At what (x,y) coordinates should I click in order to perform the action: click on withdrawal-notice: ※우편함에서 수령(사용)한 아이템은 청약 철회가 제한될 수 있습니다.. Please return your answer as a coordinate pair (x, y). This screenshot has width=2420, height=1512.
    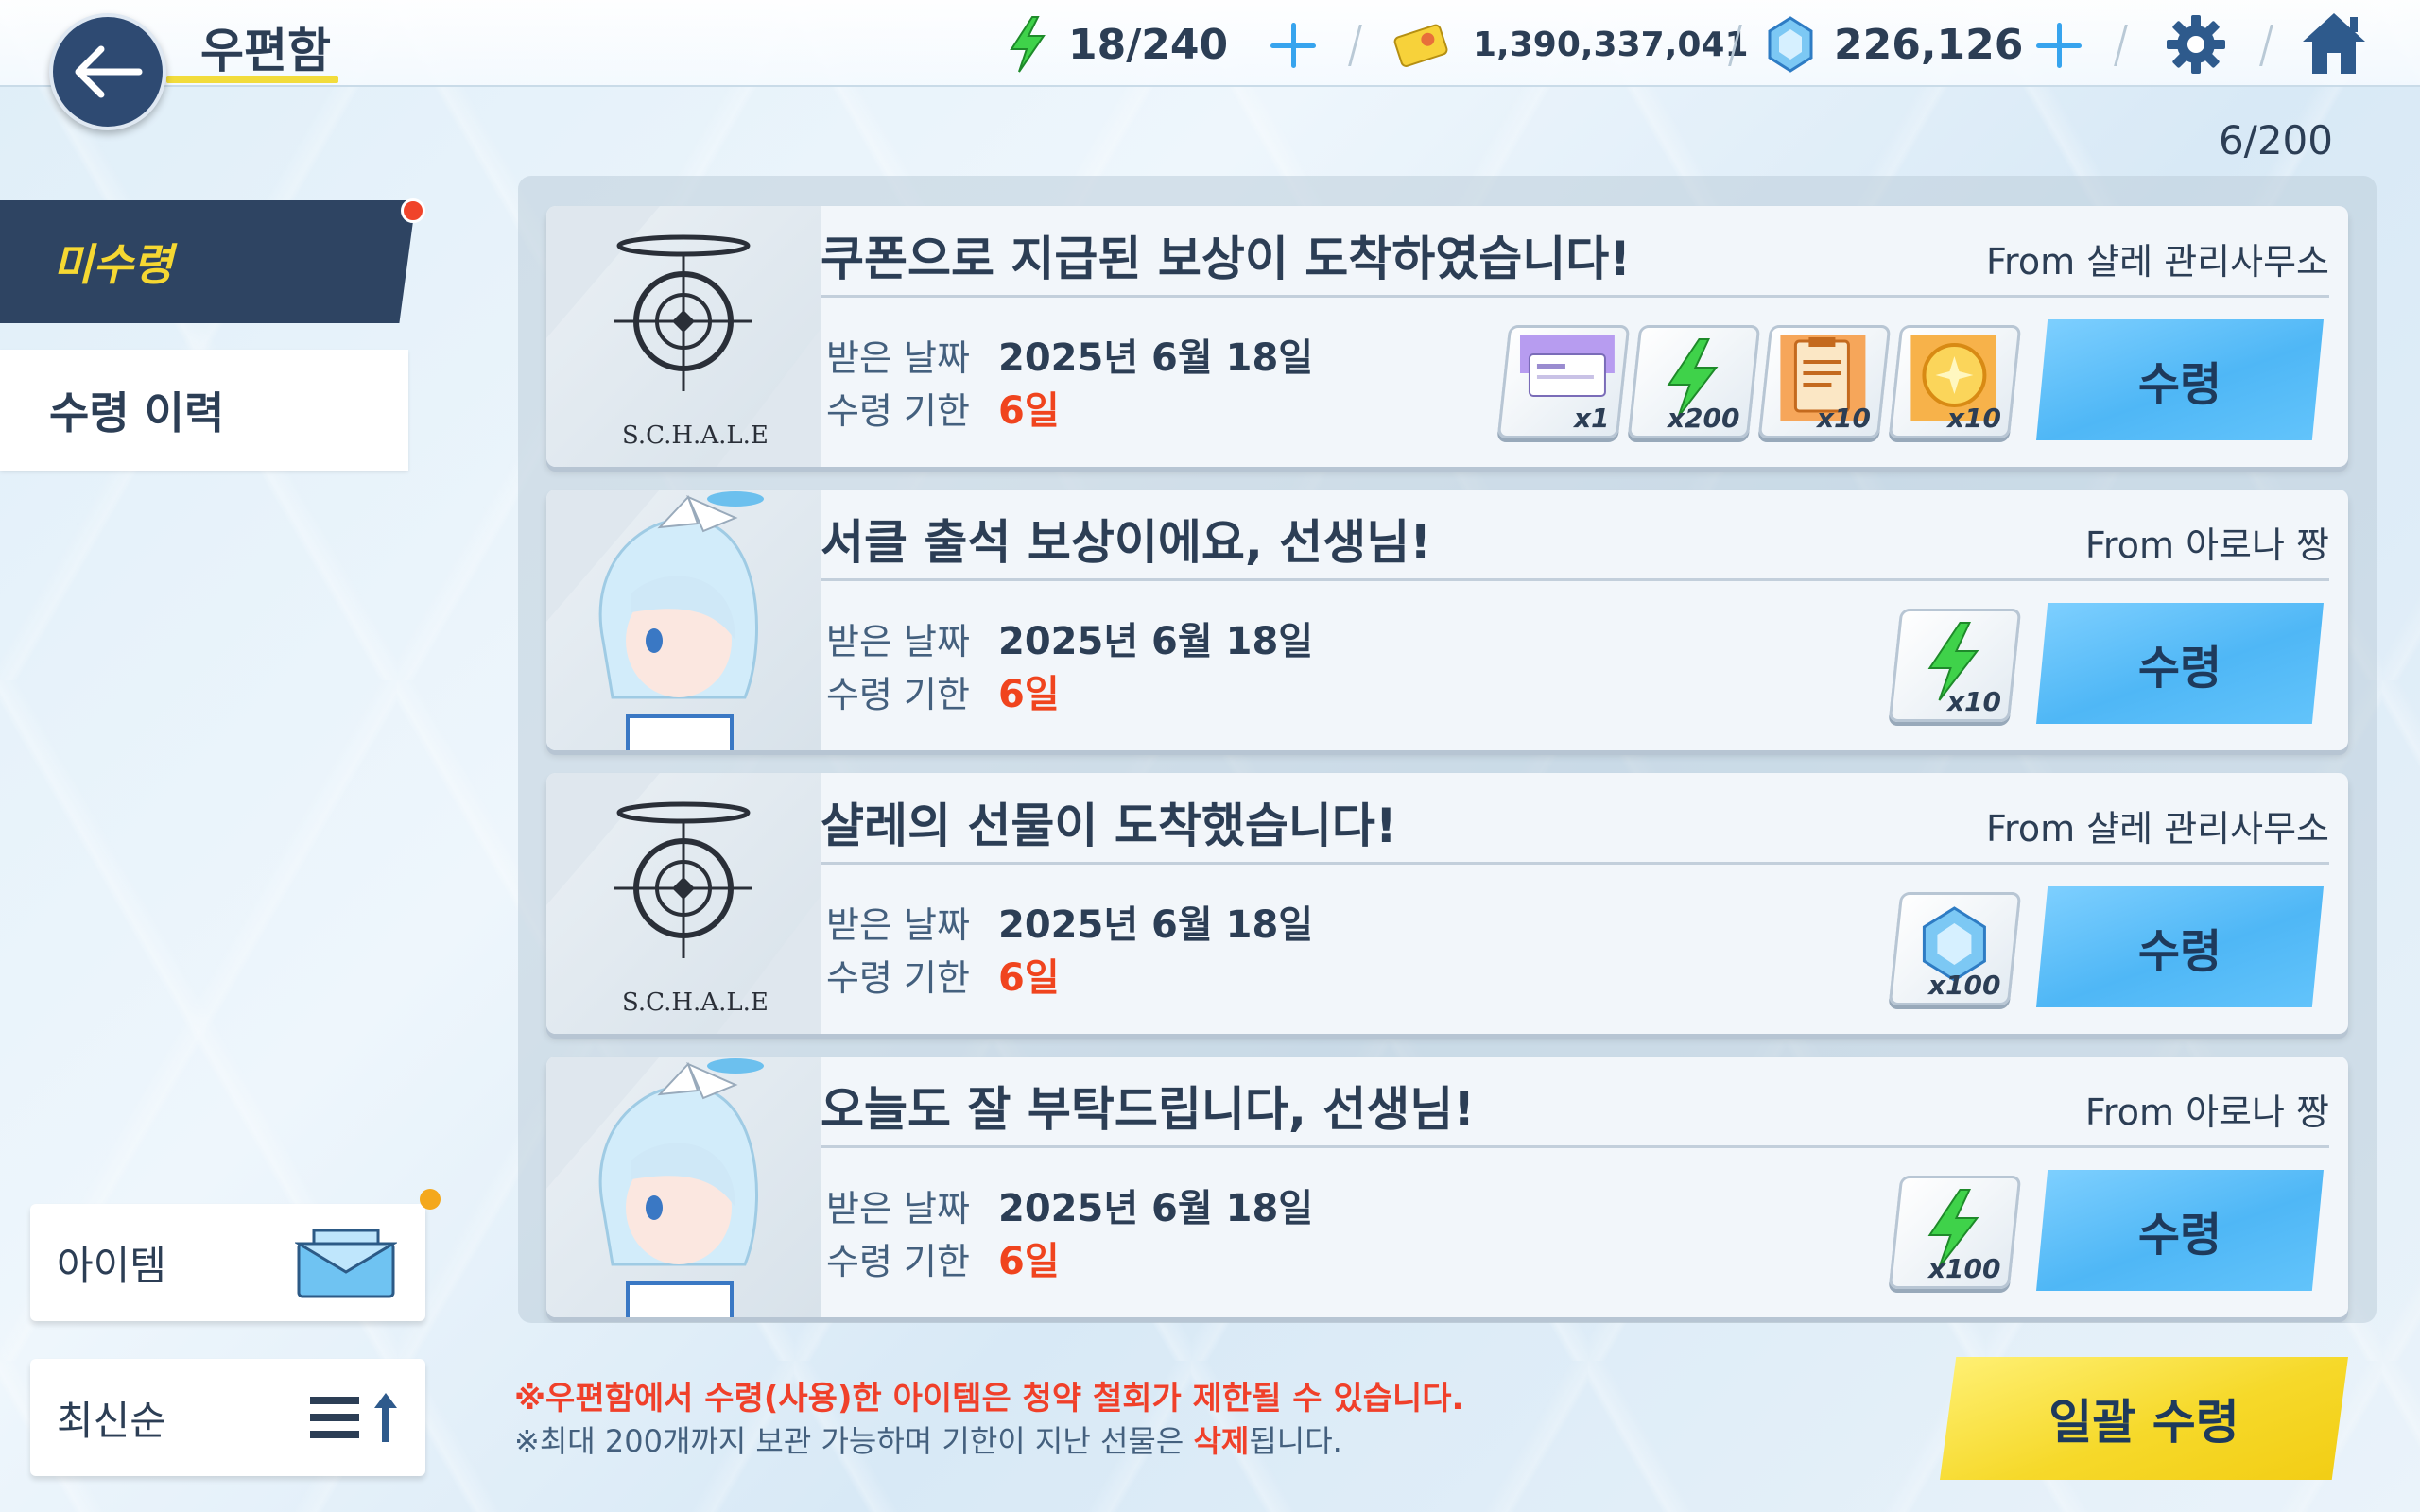
    Looking at the image, I should click on (989, 1399).